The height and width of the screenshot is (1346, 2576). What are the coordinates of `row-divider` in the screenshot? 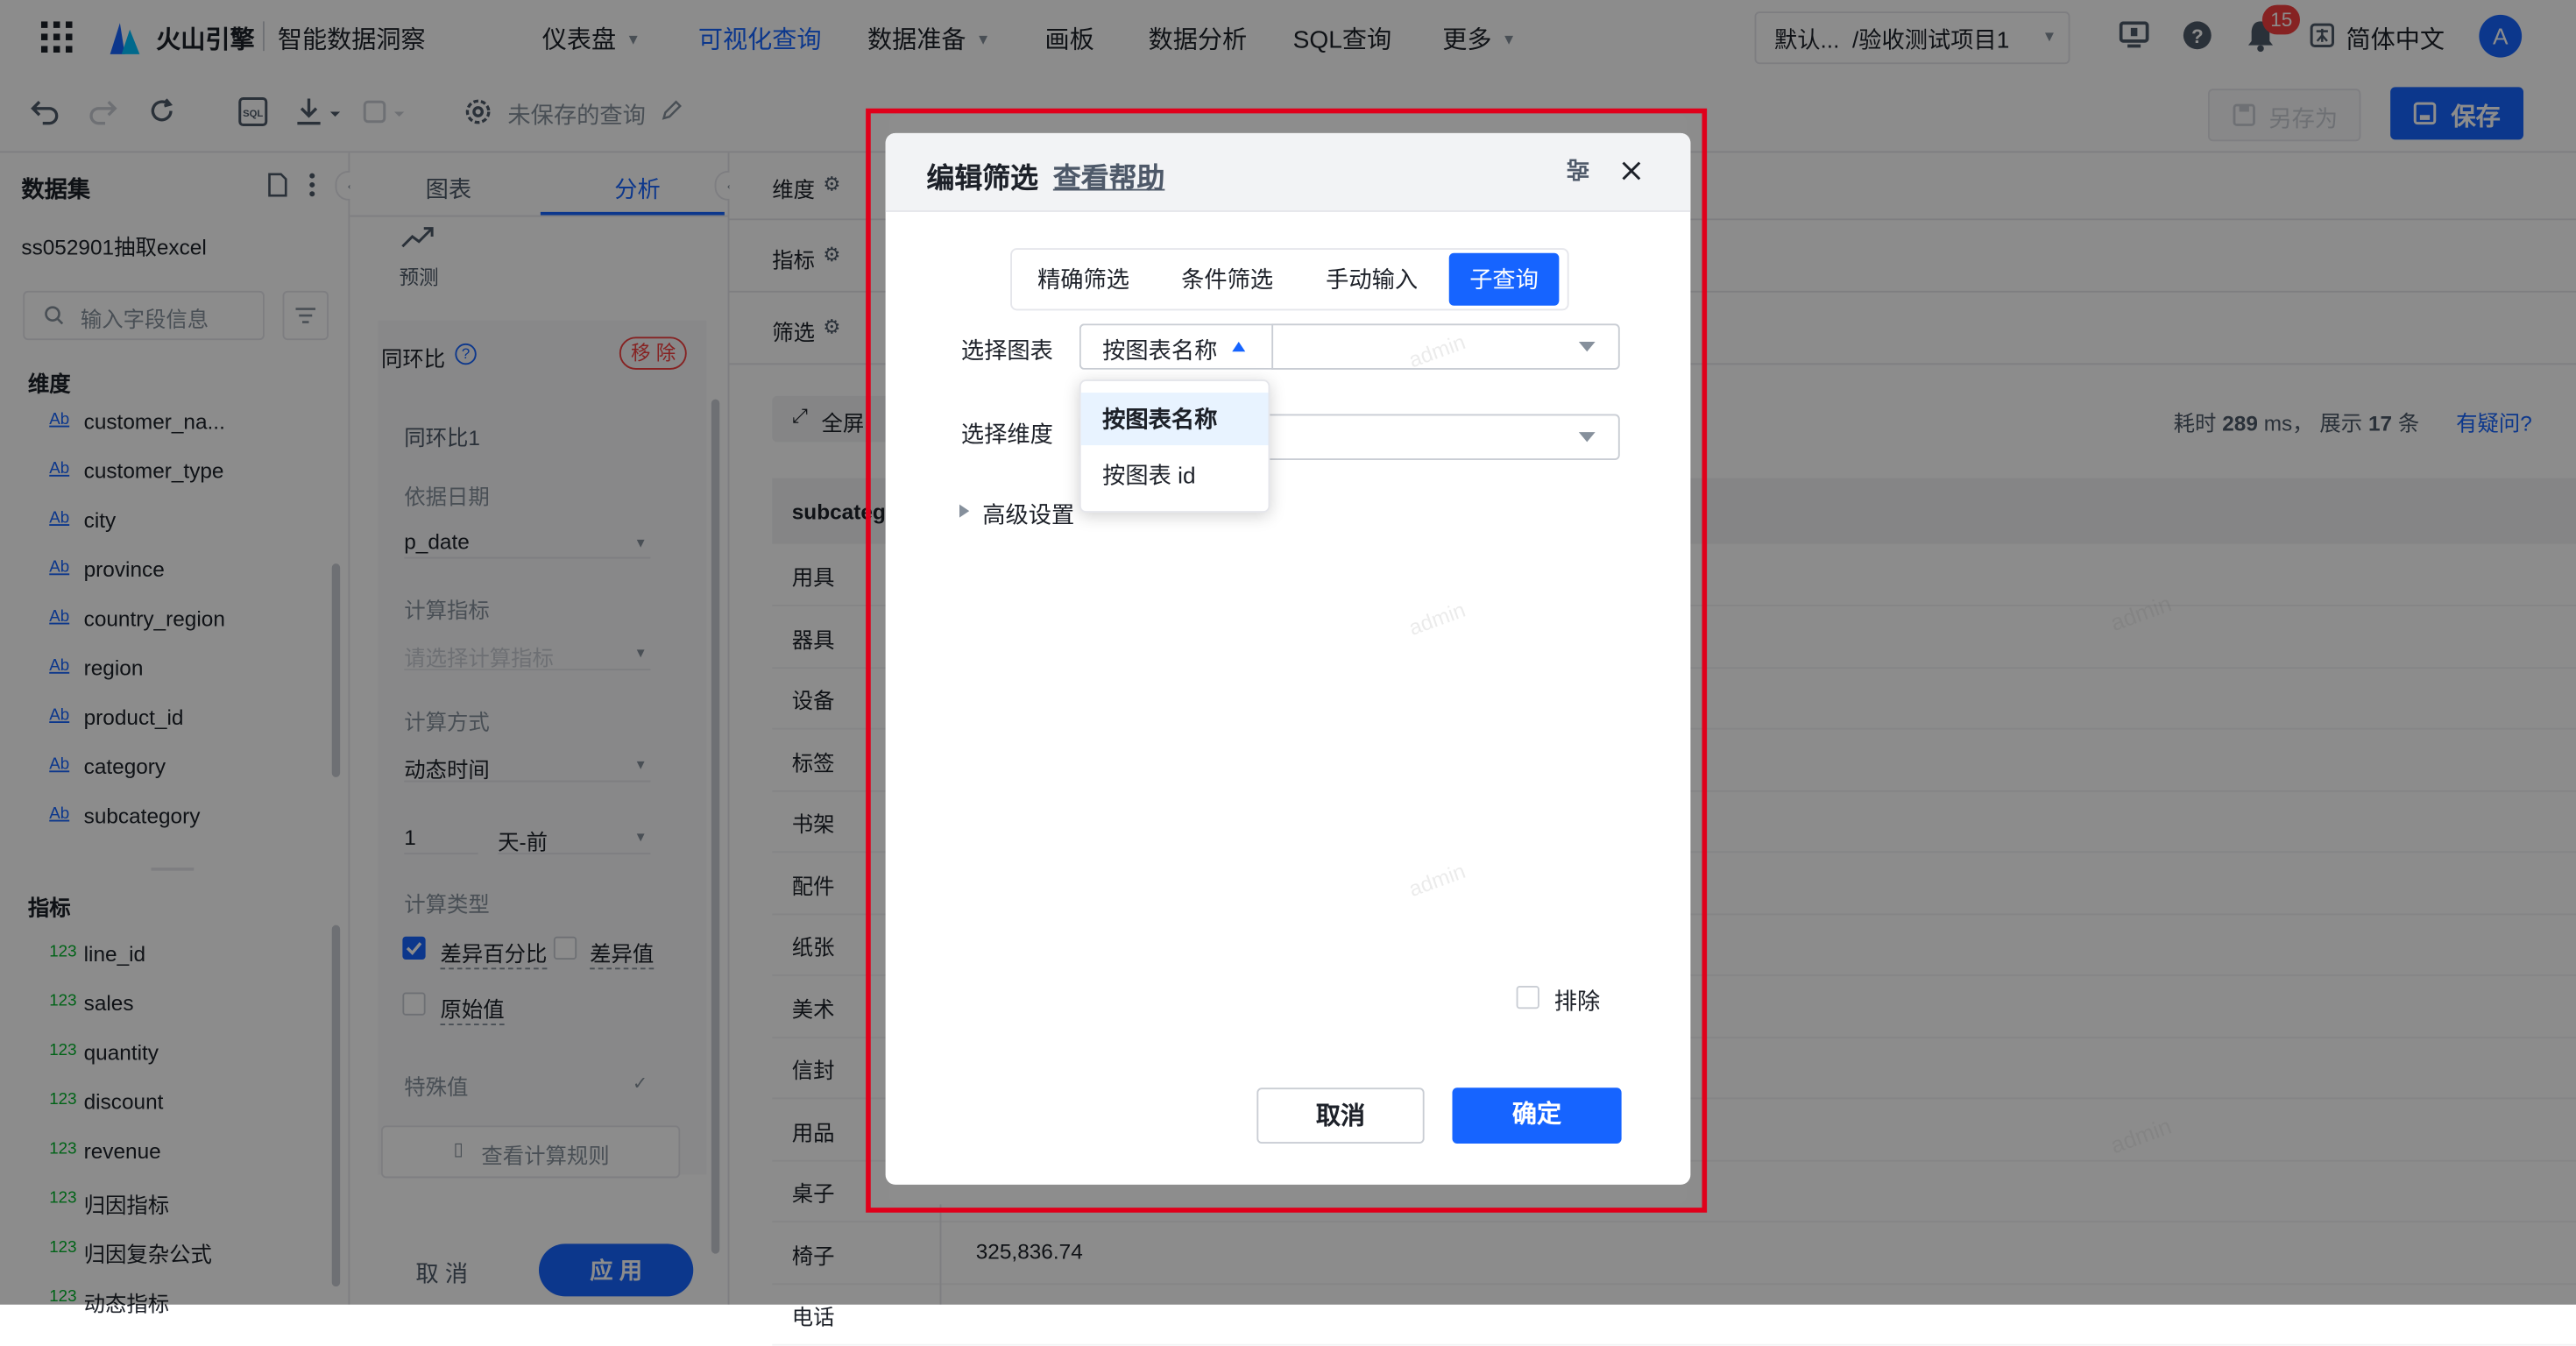 It's located at (1674, 1345).